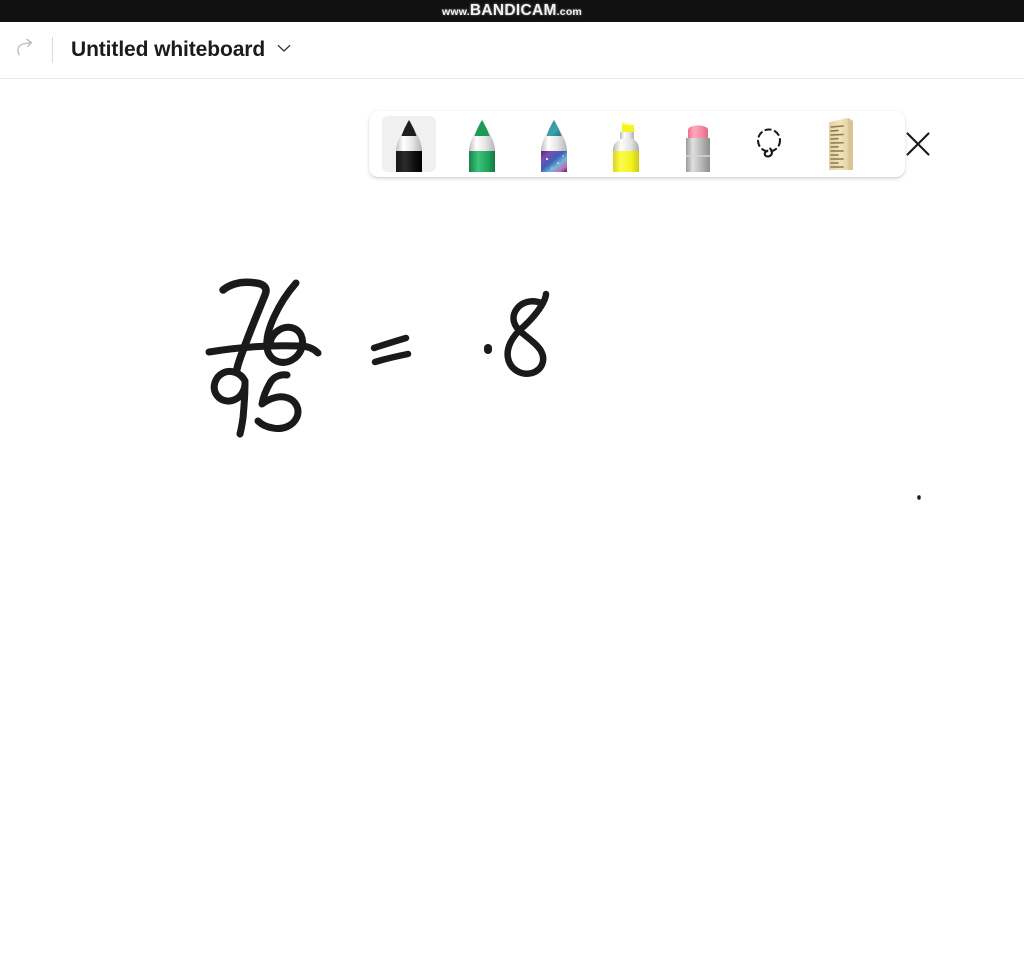 The width and height of the screenshot is (1024, 970). Describe the element at coordinates (456, 12) in the screenshot. I see `watermark-prefix: www.` at that location.